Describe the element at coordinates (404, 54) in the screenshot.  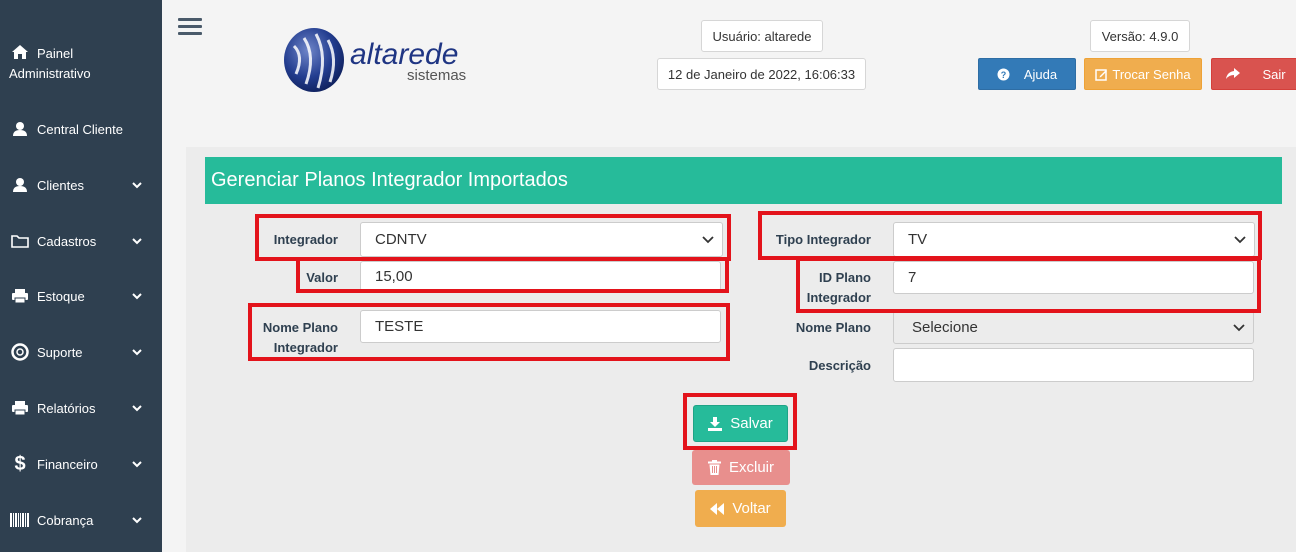
I see `logo-text: altarede` at that location.